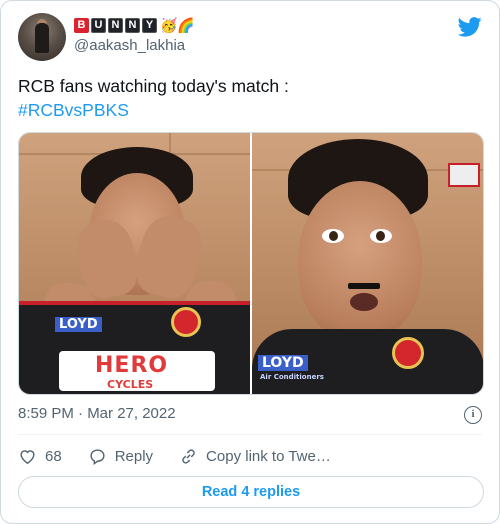  I want to click on link-icon, so click(188, 456).